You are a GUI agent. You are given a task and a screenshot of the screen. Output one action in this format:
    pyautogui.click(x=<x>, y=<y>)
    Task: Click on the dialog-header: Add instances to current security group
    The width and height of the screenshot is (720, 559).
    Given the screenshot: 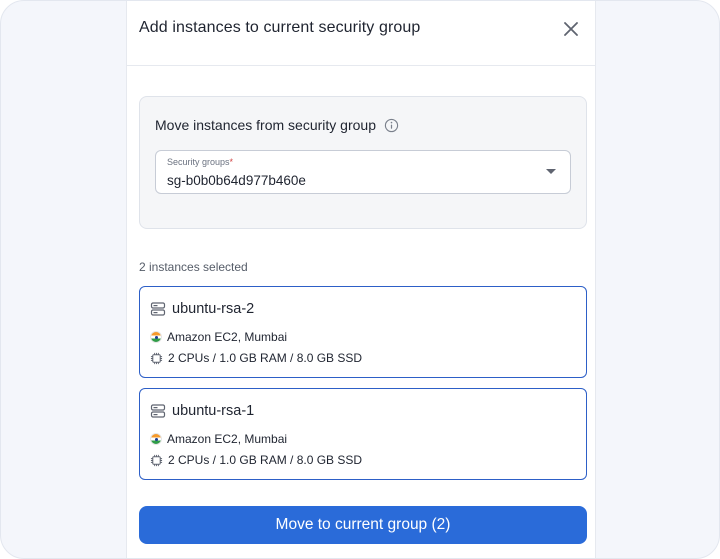 What is the action you would take?
    pyautogui.click(x=361, y=33)
    